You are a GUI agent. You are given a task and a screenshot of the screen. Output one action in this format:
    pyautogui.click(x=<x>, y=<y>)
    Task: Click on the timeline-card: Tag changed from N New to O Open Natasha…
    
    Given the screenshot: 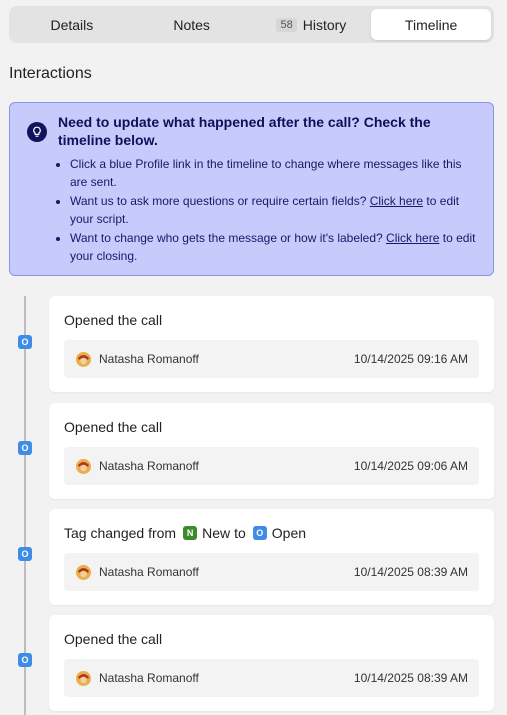 What is the action you would take?
    pyautogui.click(x=271, y=557)
    